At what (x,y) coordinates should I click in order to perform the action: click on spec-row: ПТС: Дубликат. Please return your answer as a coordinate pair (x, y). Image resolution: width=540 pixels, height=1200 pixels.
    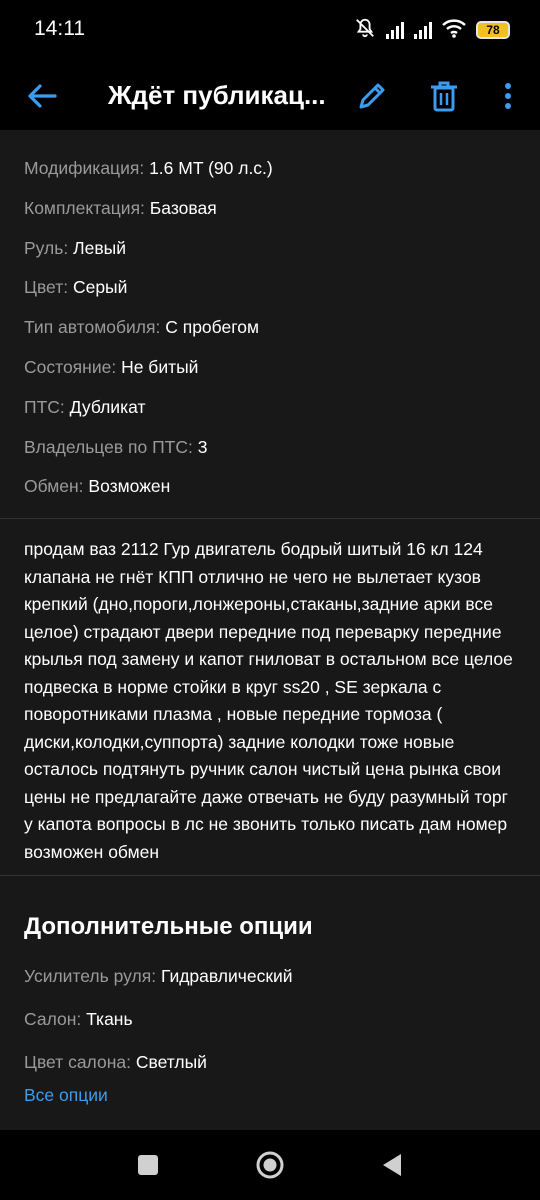
    Looking at the image, I should click on (148, 415).